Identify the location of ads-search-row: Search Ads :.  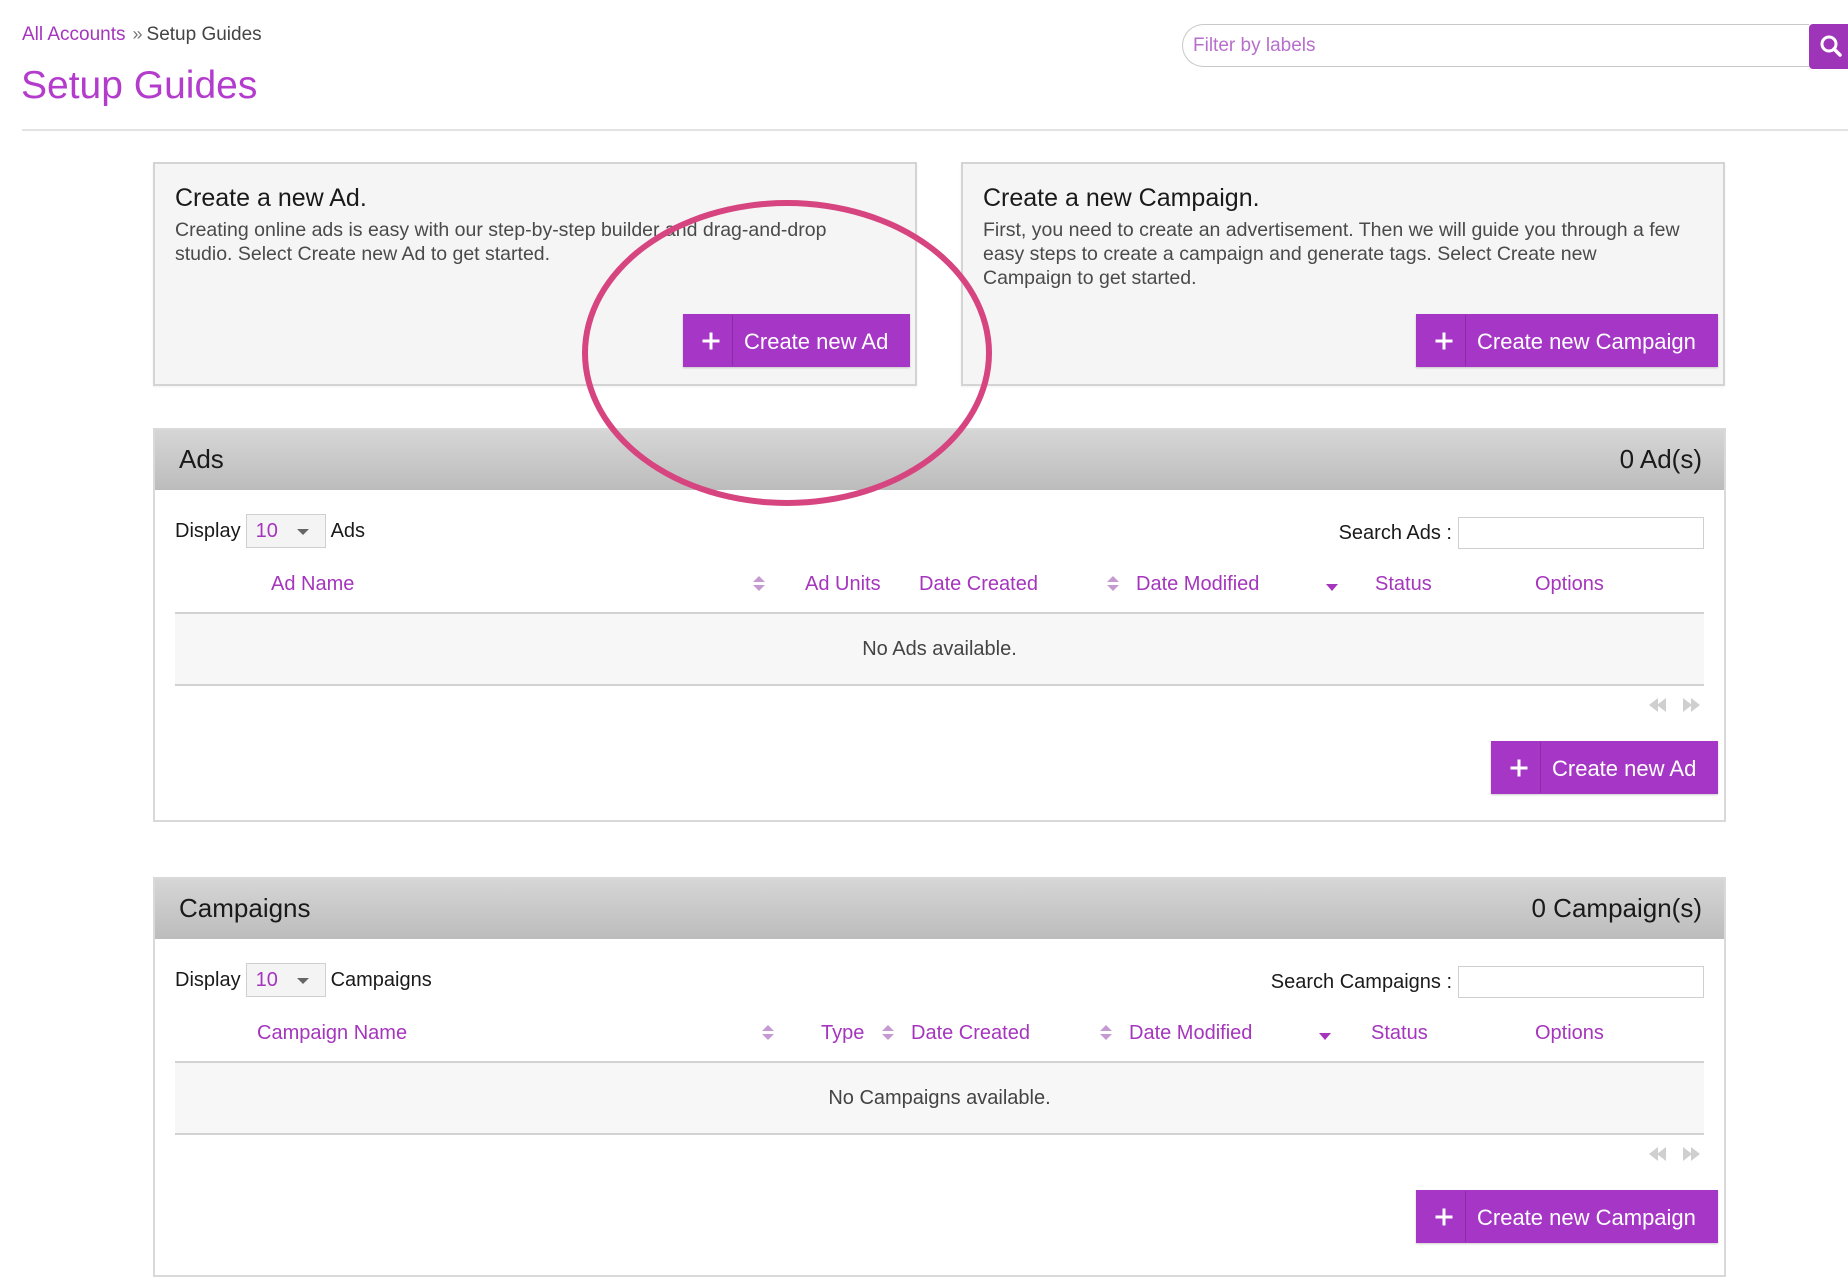
(1521, 533).